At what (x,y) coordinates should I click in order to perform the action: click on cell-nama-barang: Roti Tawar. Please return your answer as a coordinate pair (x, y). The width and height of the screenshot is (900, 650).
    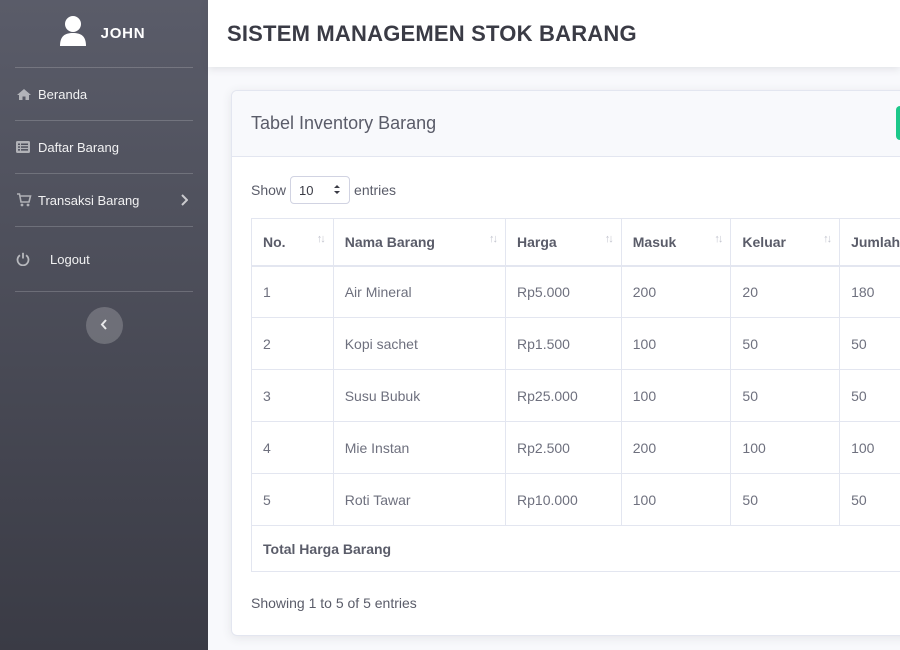
    Looking at the image, I should click on (419, 499).